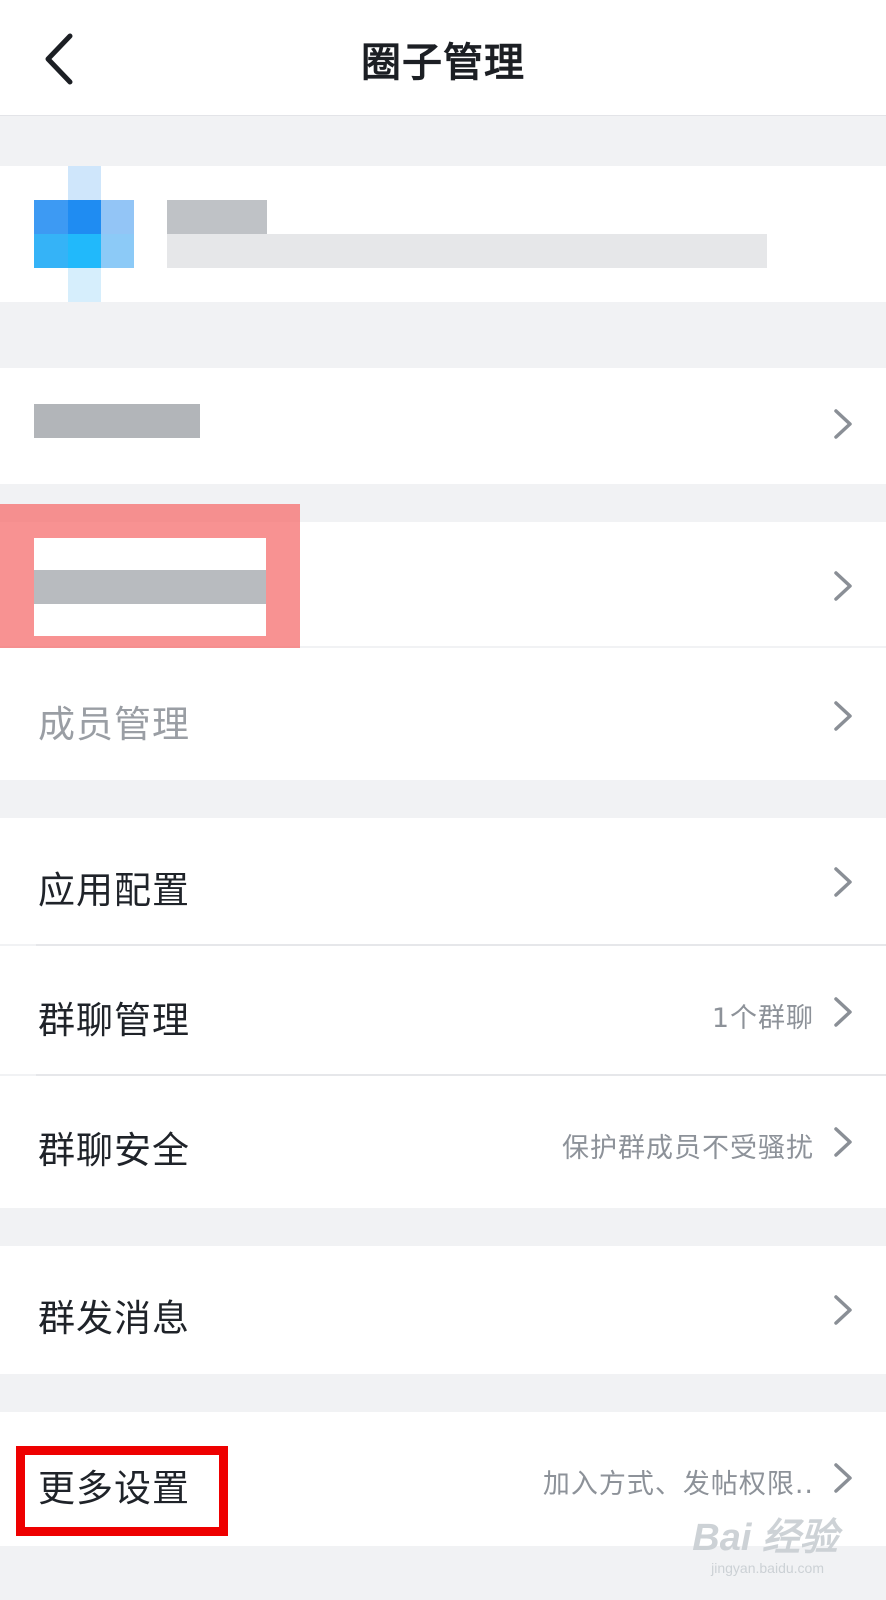 The height and width of the screenshot is (1600, 886). Describe the element at coordinates (114, 1150) in the screenshot. I see `row-label: 群聊安全` at that location.